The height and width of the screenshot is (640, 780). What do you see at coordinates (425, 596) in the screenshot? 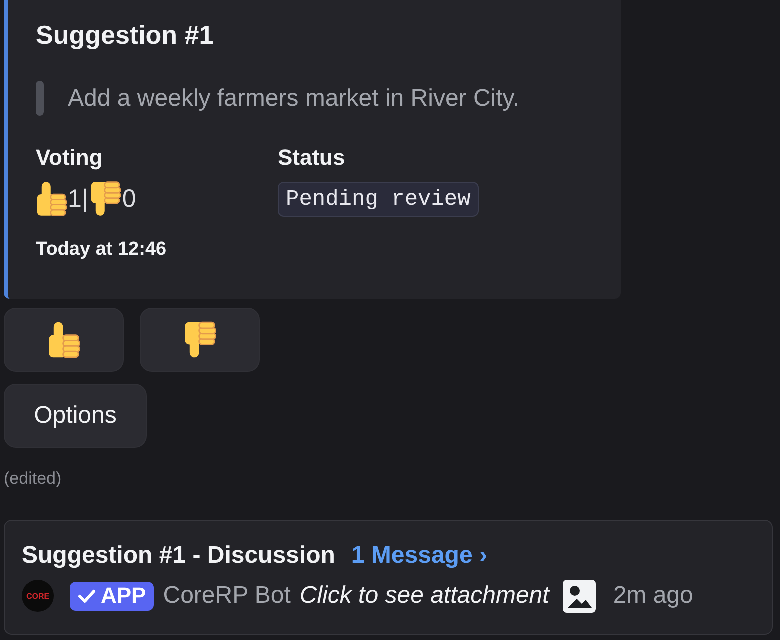
I see `message-preview: Click to see attachment` at bounding box center [425, 596].